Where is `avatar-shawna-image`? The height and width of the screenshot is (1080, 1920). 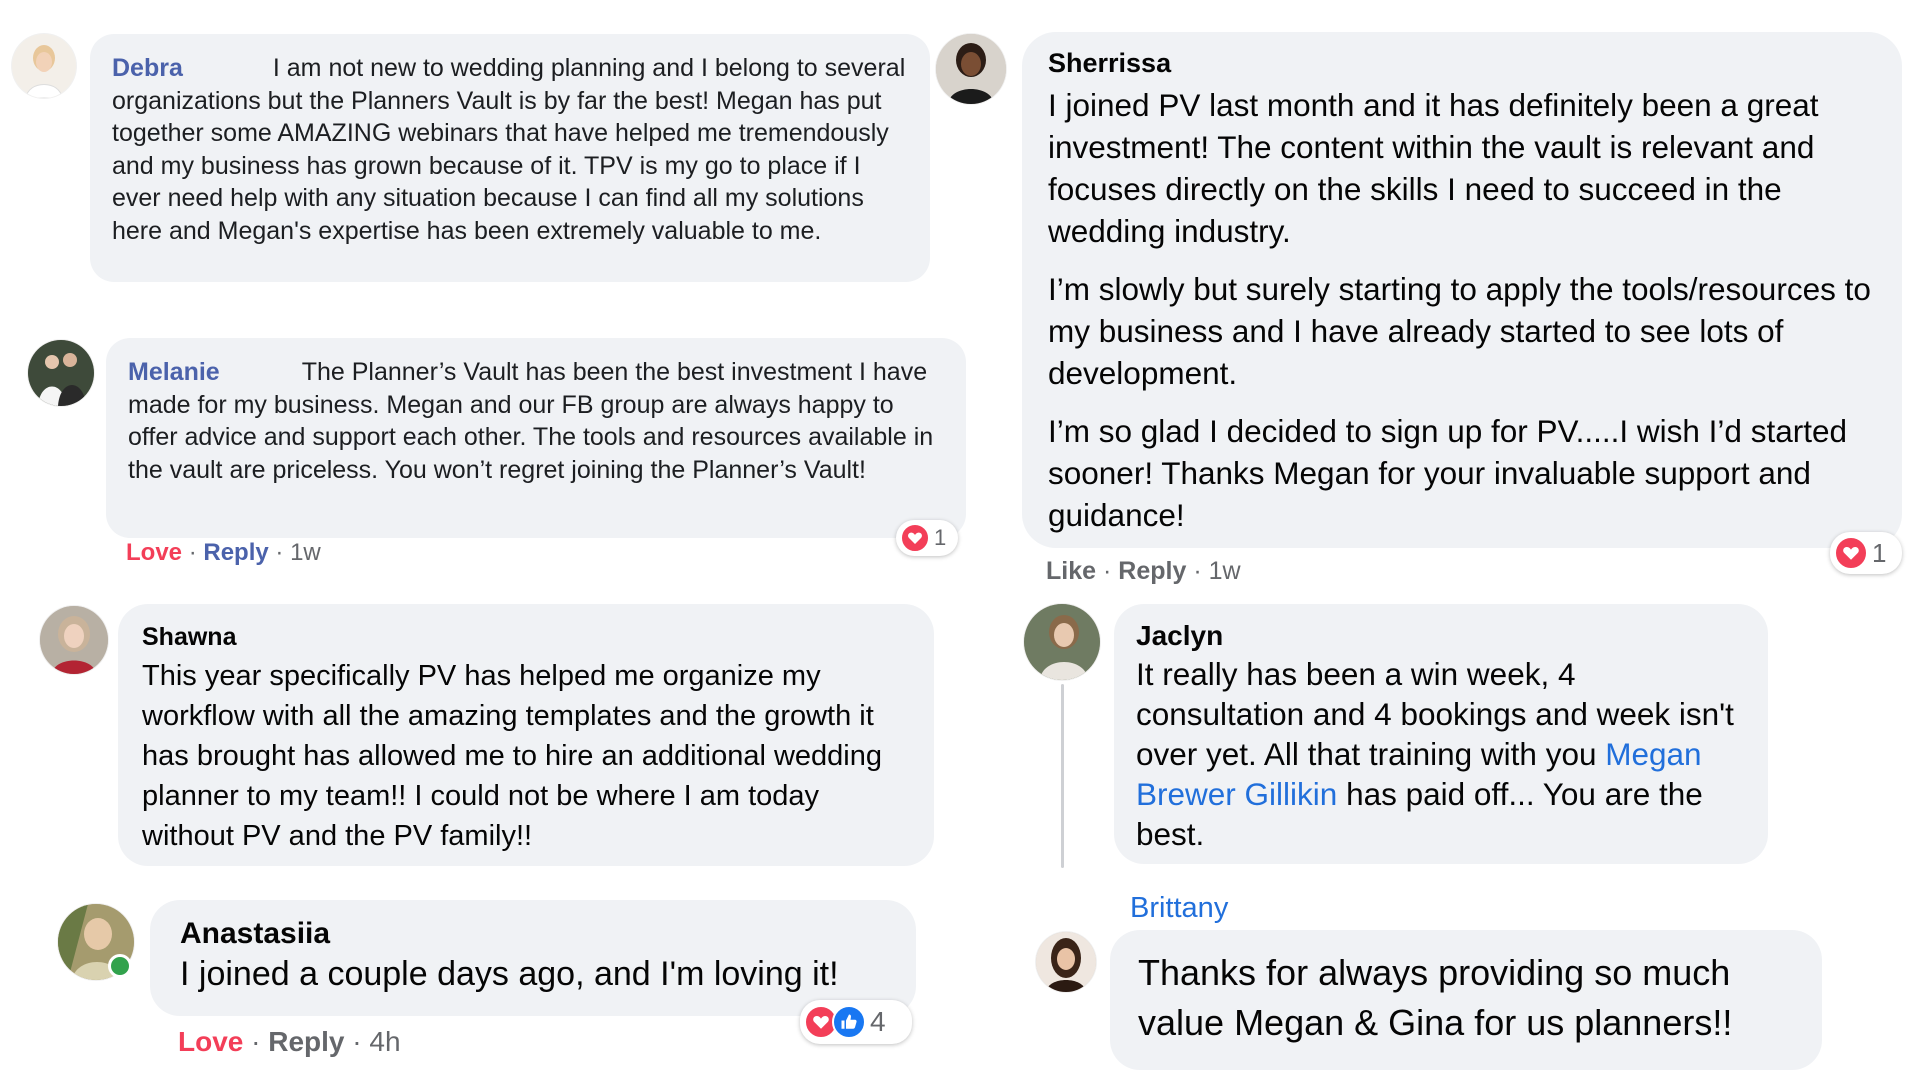
avatar-shawna-image is located at coordinates (74, 640).